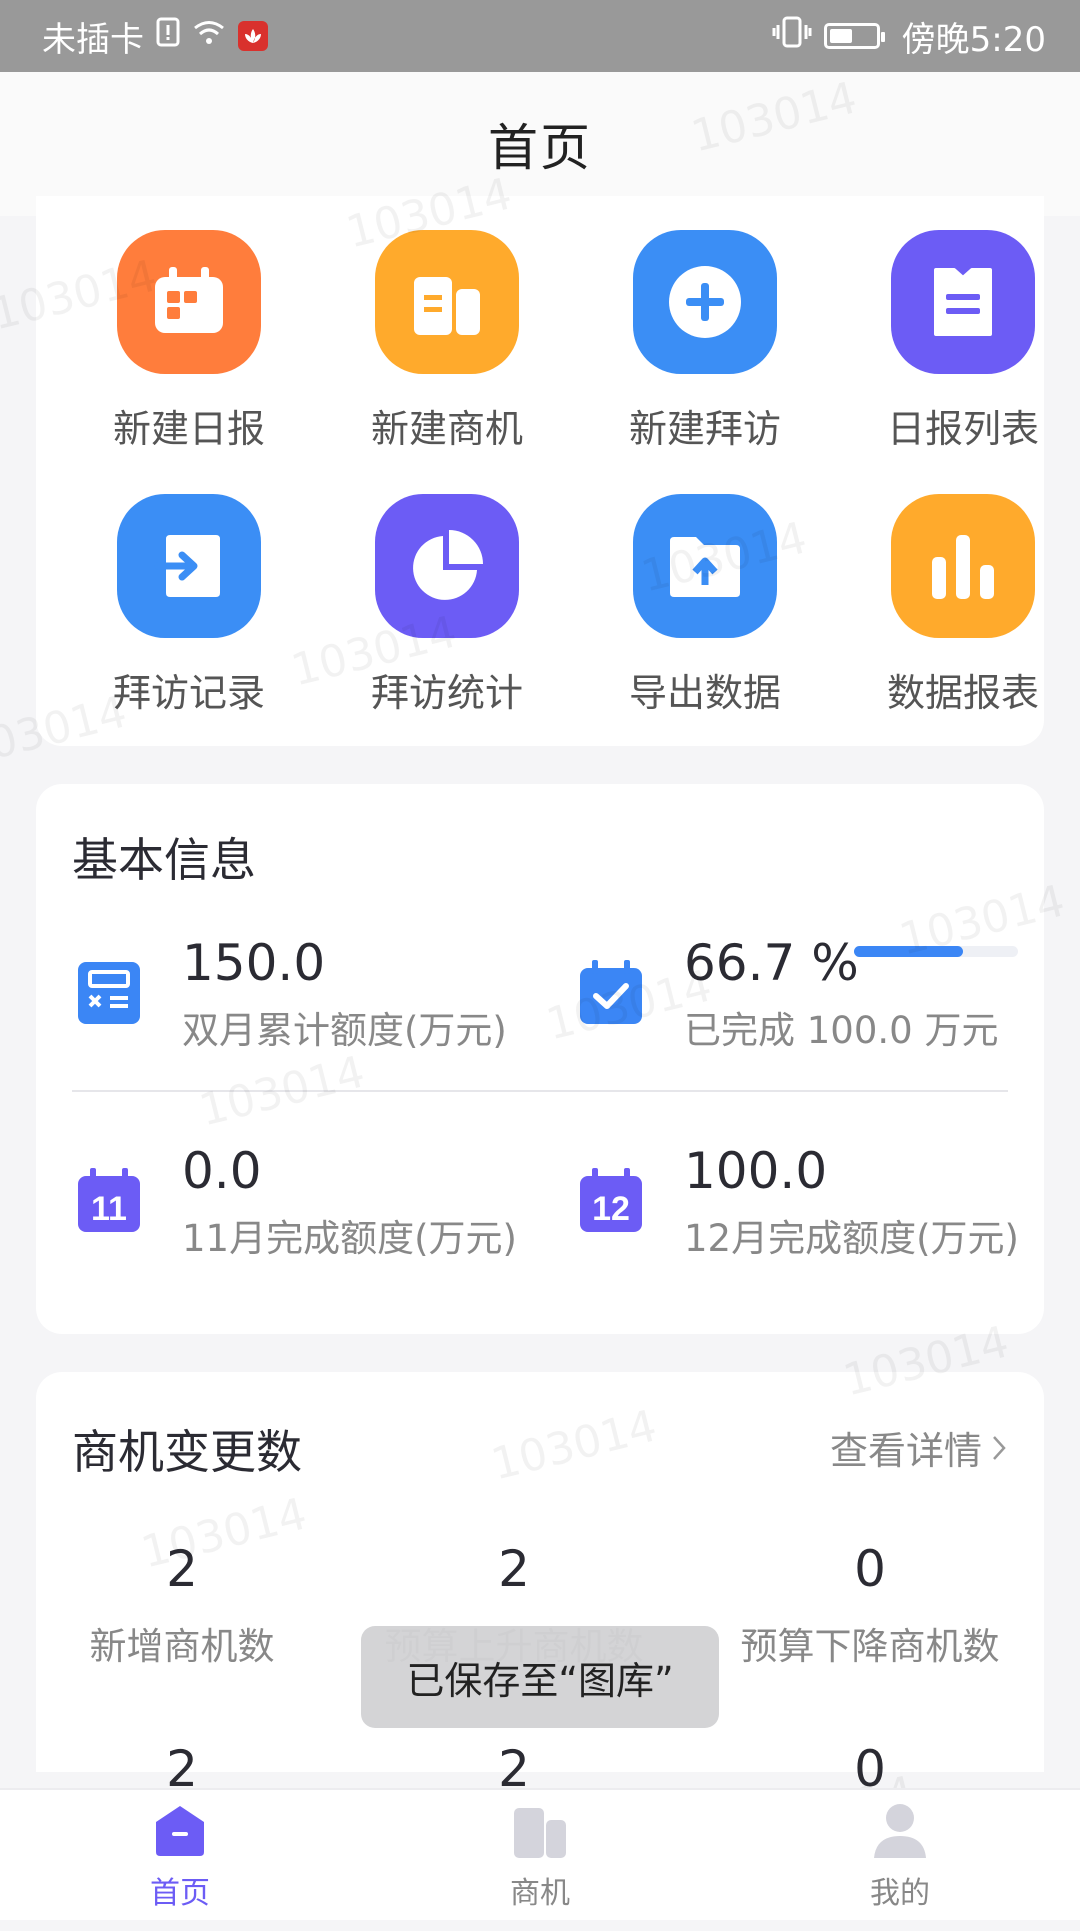 This screenshot has width=1080, height=1931. Describe the element at coordinates (182, 1646) in the screenshot. I see `stat-label: 新增商机数` at that location.